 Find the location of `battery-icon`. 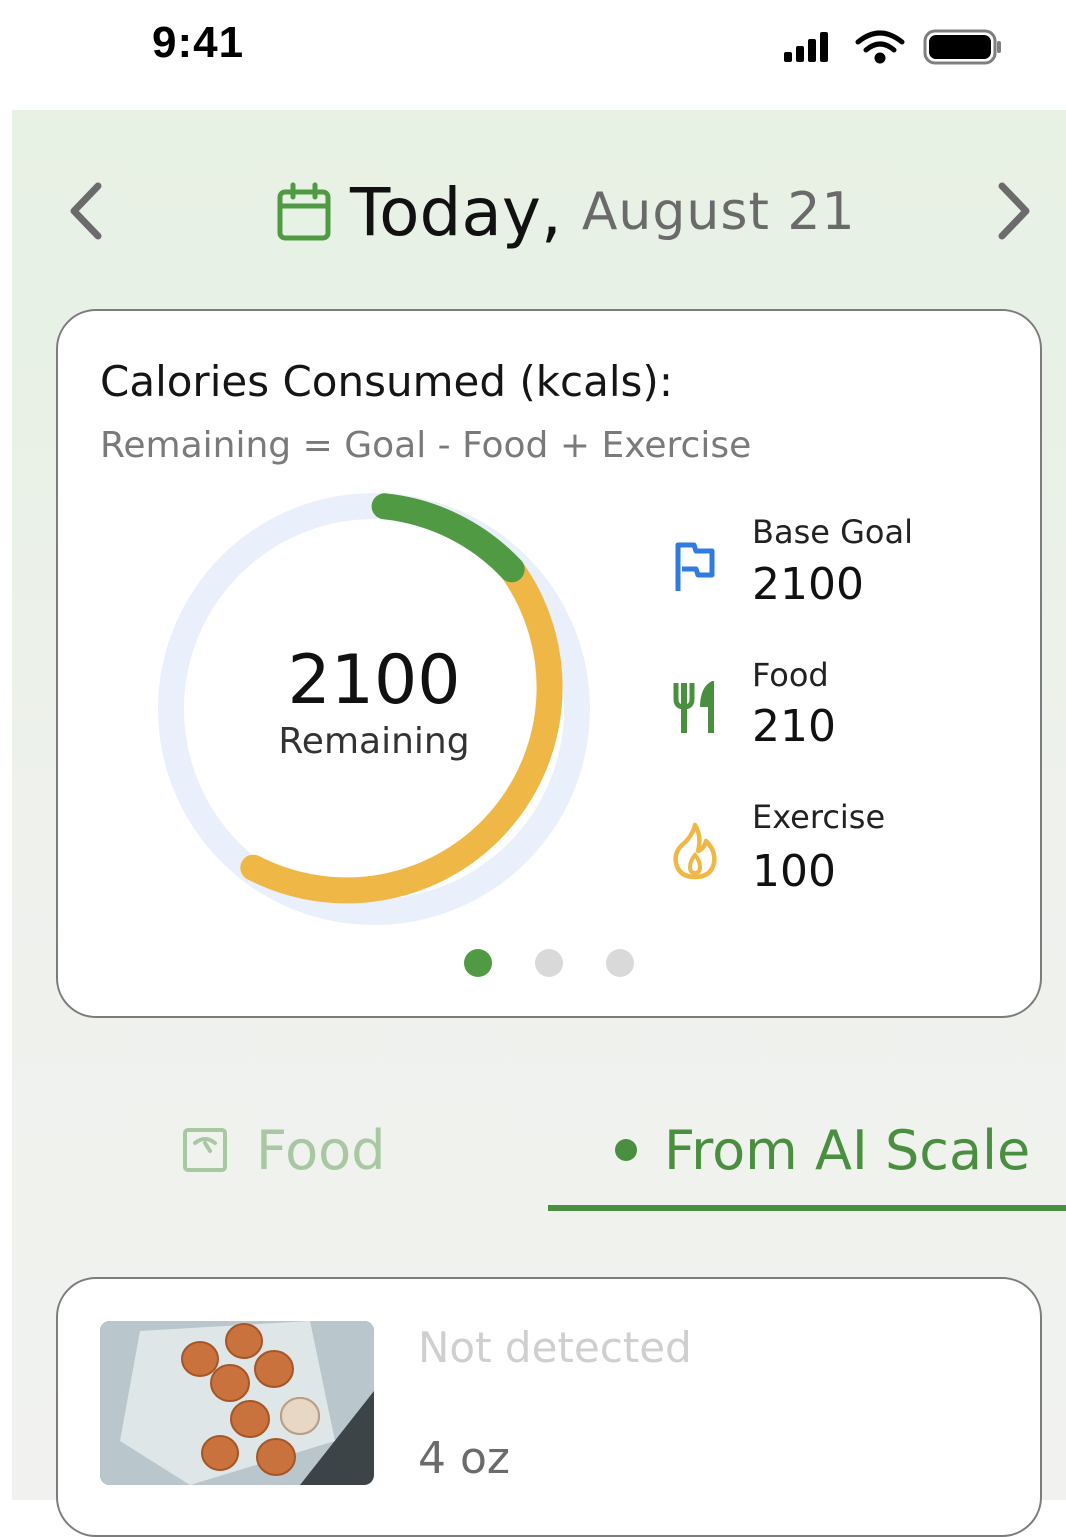

battery-icon is located at coordinates (962, 47).